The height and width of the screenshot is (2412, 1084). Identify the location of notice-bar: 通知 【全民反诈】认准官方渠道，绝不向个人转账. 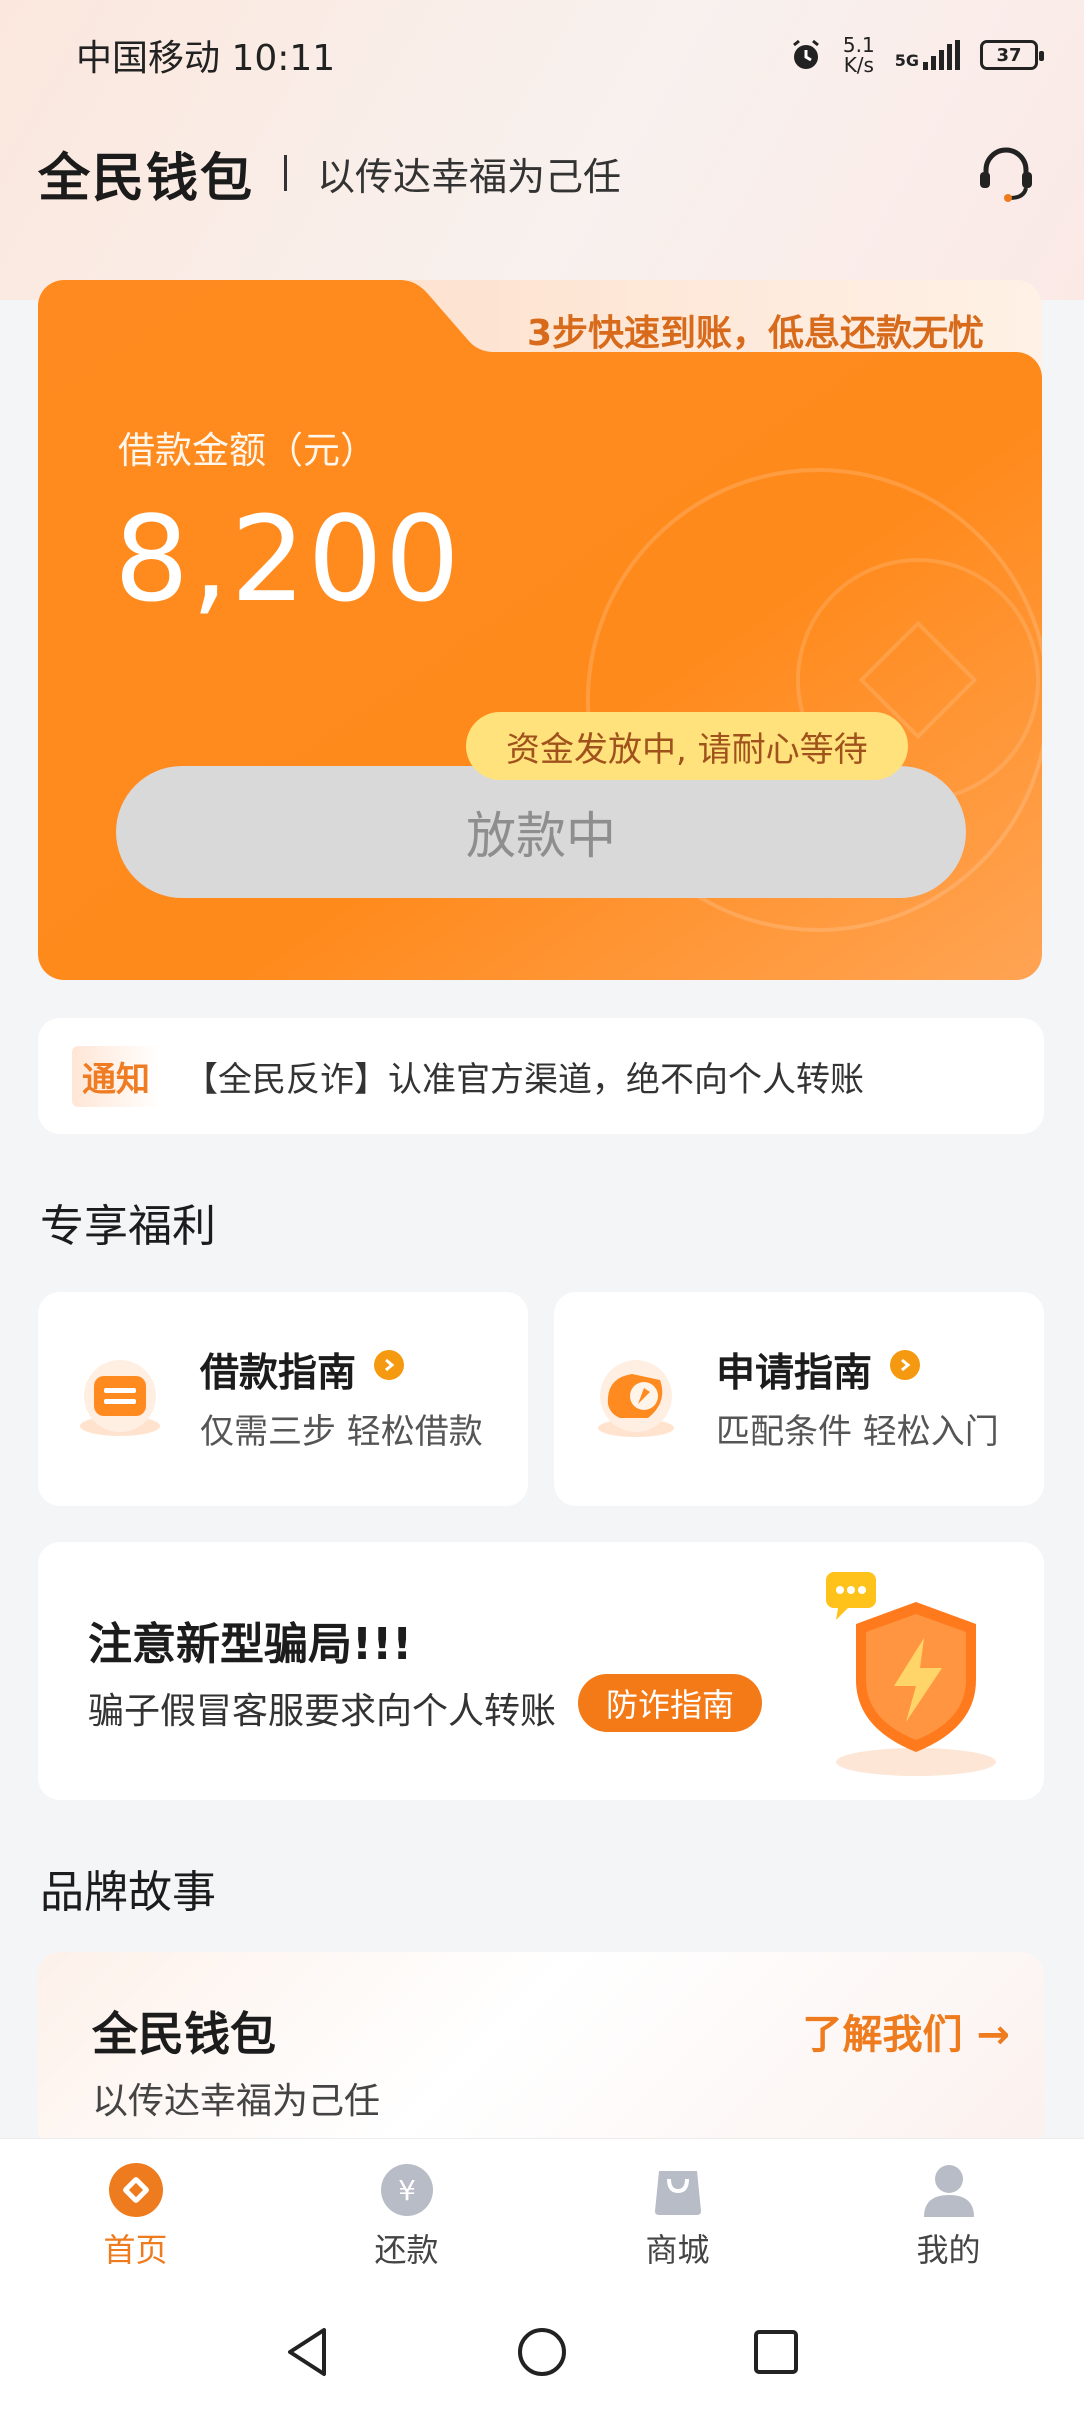
(541, 1076).